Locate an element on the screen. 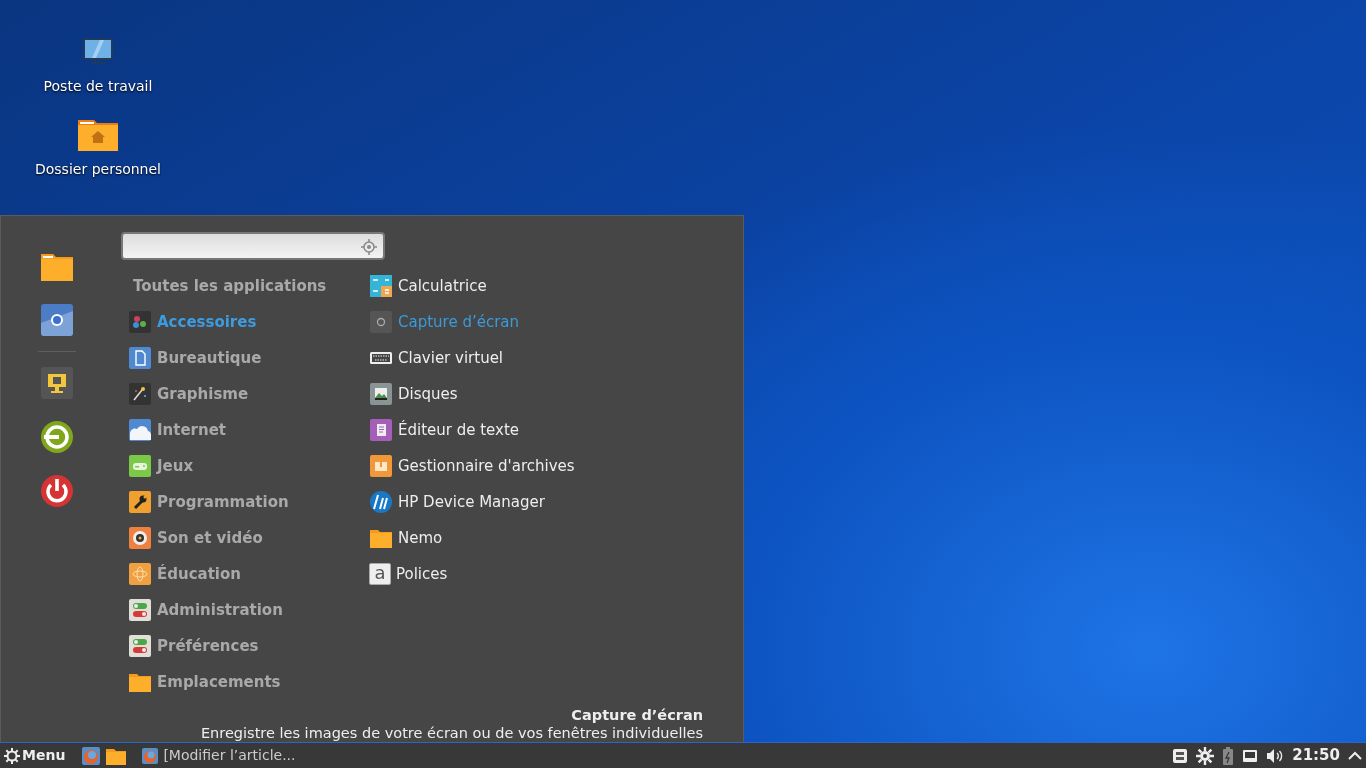 The height and width of the screenshot is (768, 1366). category-item: Éducation is located at coordinates (248, 574).